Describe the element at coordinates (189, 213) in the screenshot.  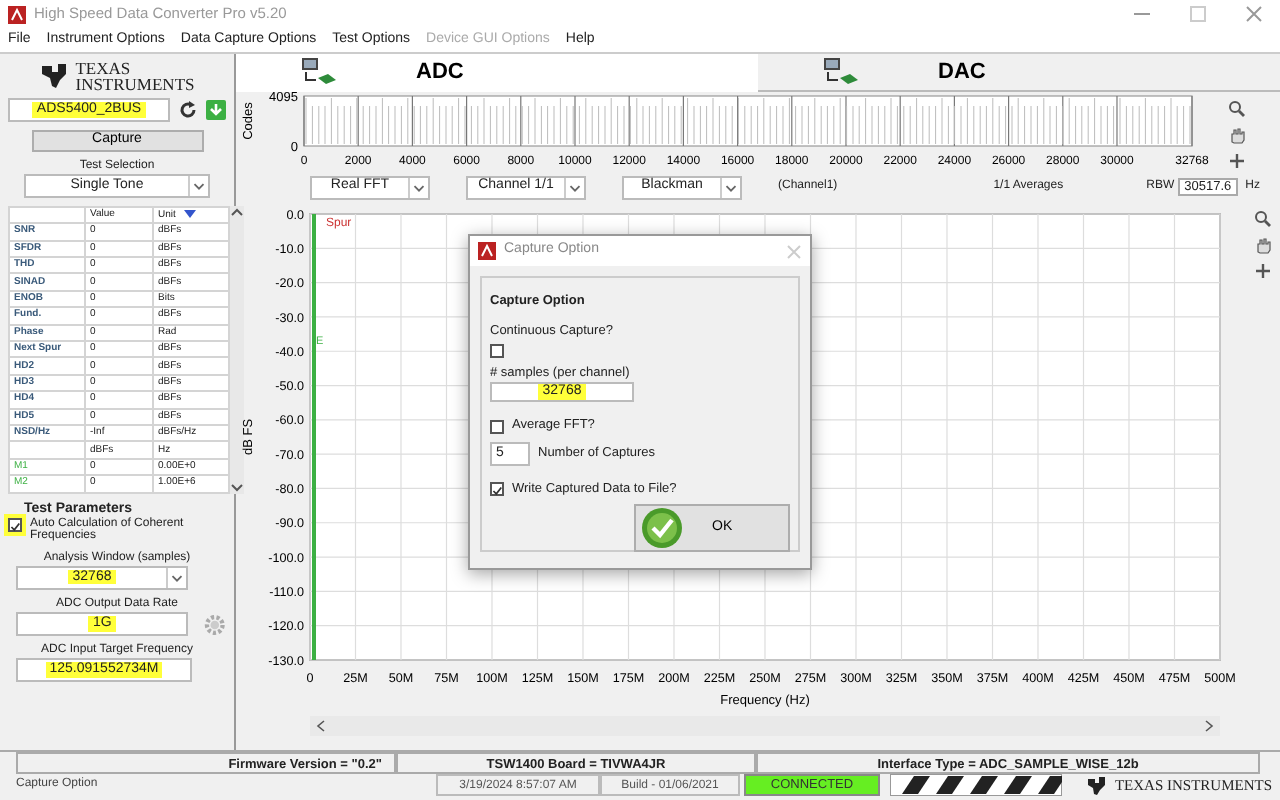
I see `sort-icon` at that location.